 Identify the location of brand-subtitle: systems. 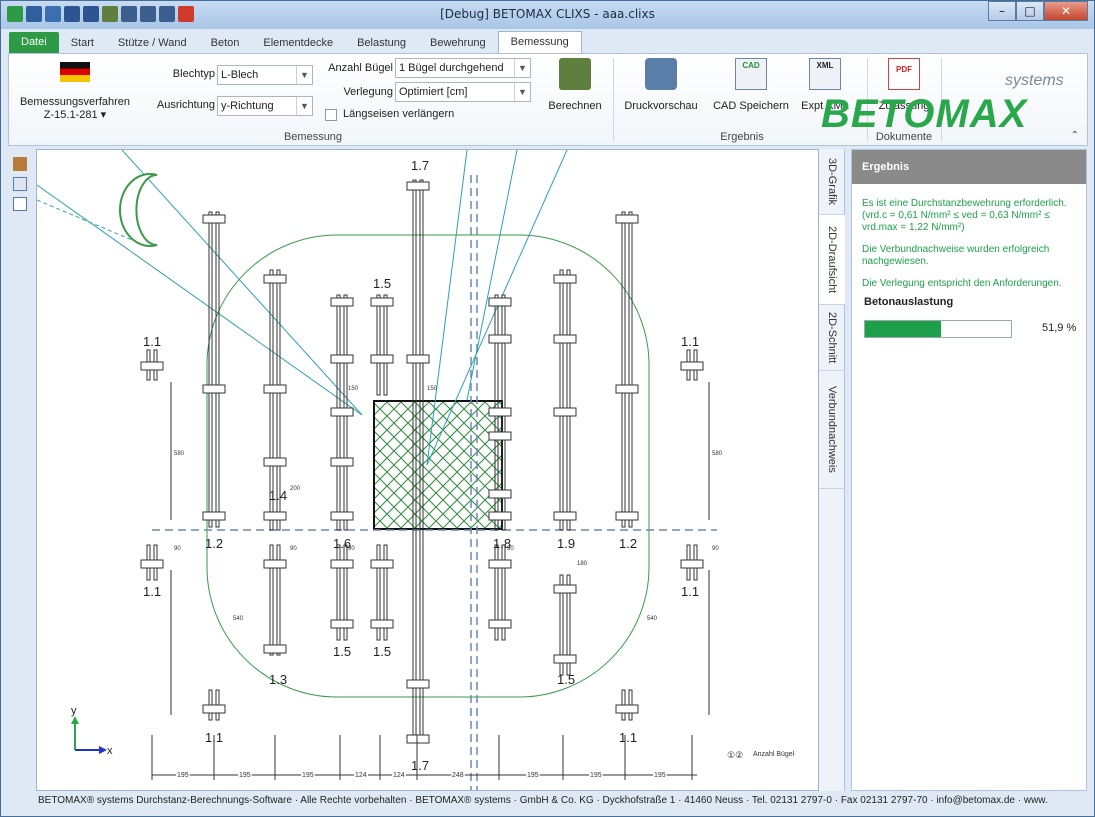
(1034, 80).